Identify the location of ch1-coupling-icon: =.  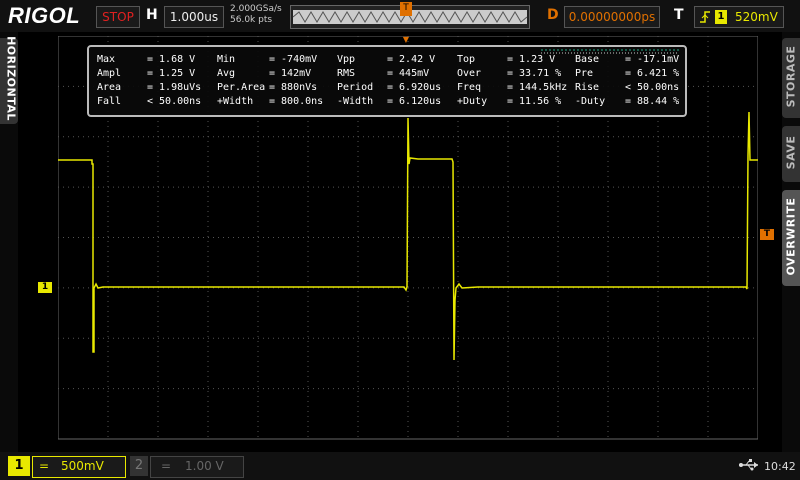
(44, 466).